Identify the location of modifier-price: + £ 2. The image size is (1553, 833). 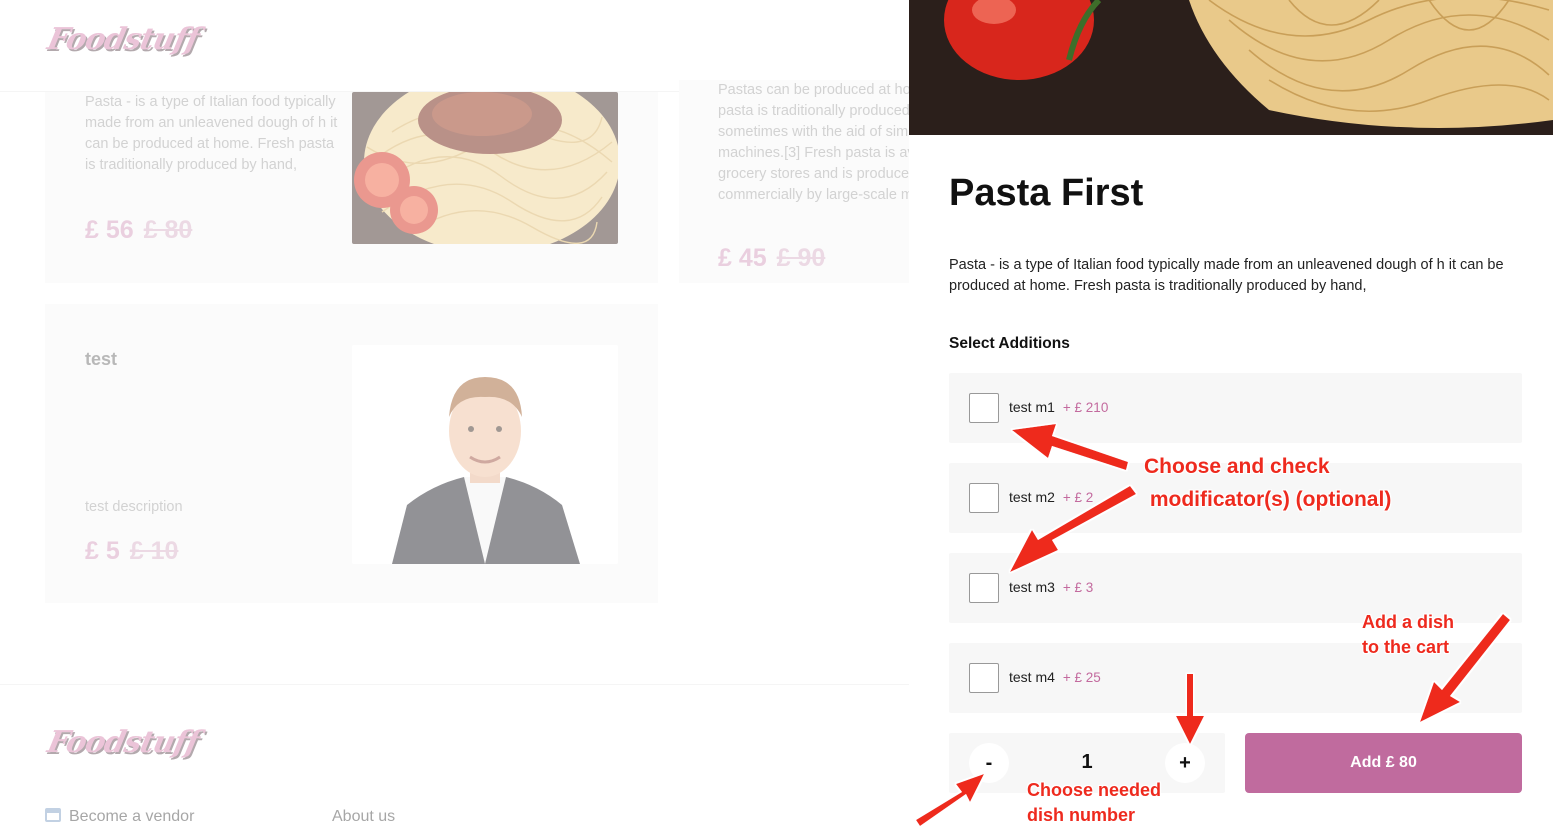
(1078, 497).